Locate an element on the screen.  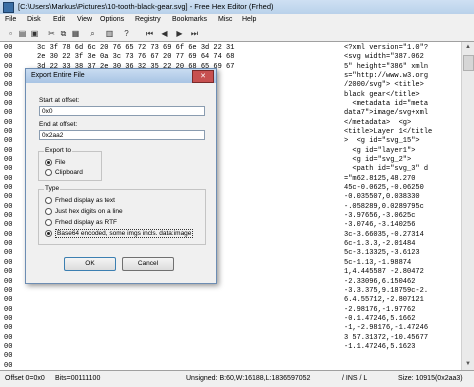
row-chars: <title>Layer 1</title is located at coordinates (388, 132).